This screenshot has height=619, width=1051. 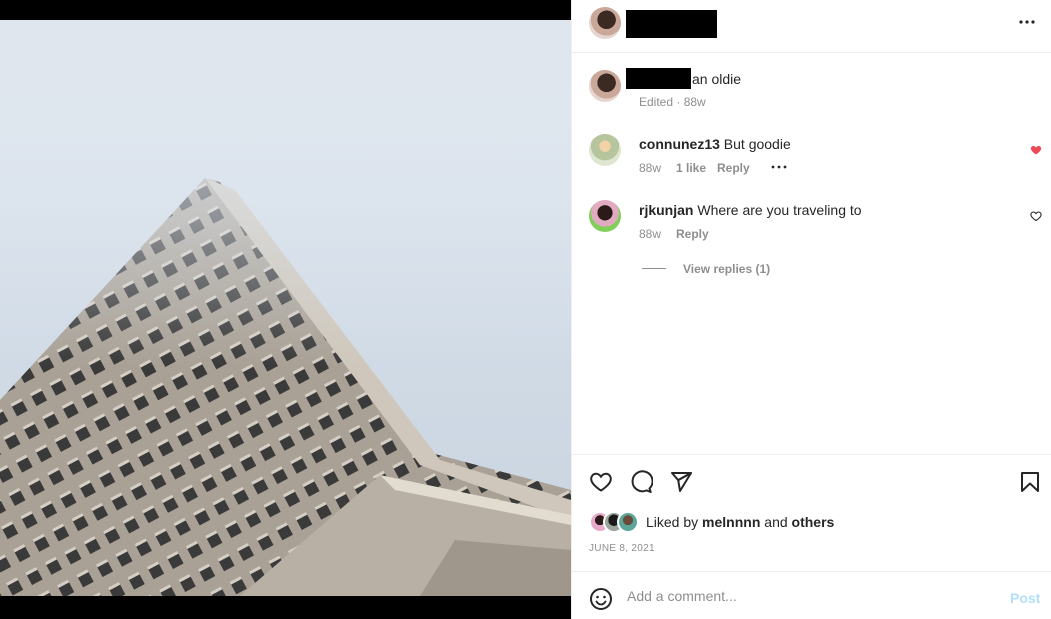 I want to click on view-replies-line, so click(x=654, y=268).